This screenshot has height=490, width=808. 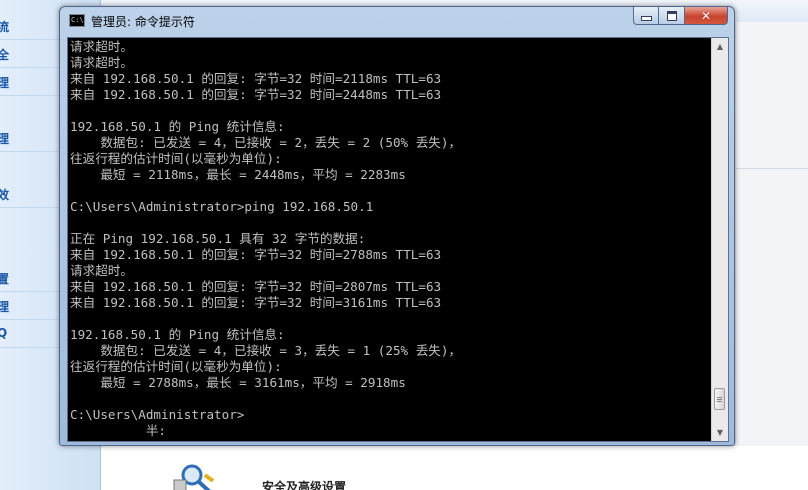 I want to click on console-line: 最短 = 2118ms，最长 = 2448ms，平均 = 2283ms, so click(x=238, y=174).